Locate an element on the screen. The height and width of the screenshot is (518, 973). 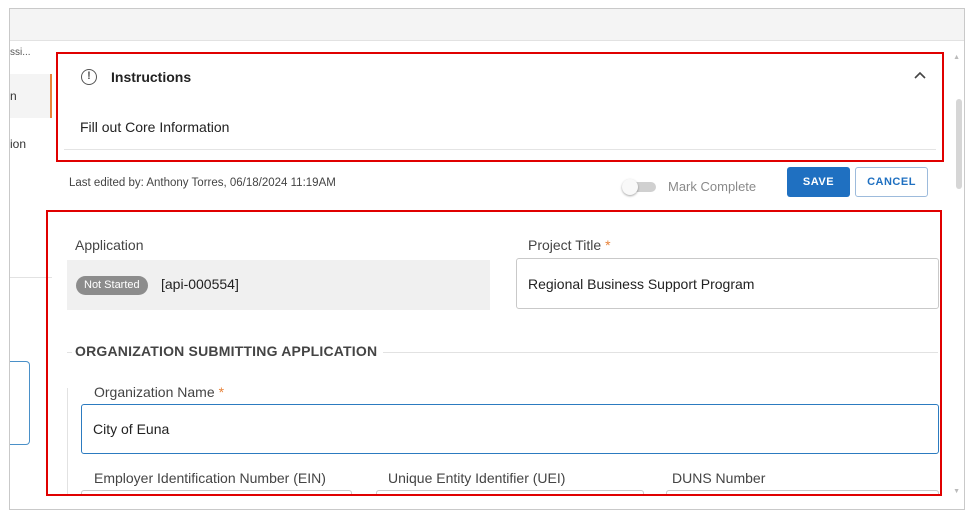
organization-section-title: ORGANIZATION SUBMITTING APPLICATION is located at coordinates (226, 351).